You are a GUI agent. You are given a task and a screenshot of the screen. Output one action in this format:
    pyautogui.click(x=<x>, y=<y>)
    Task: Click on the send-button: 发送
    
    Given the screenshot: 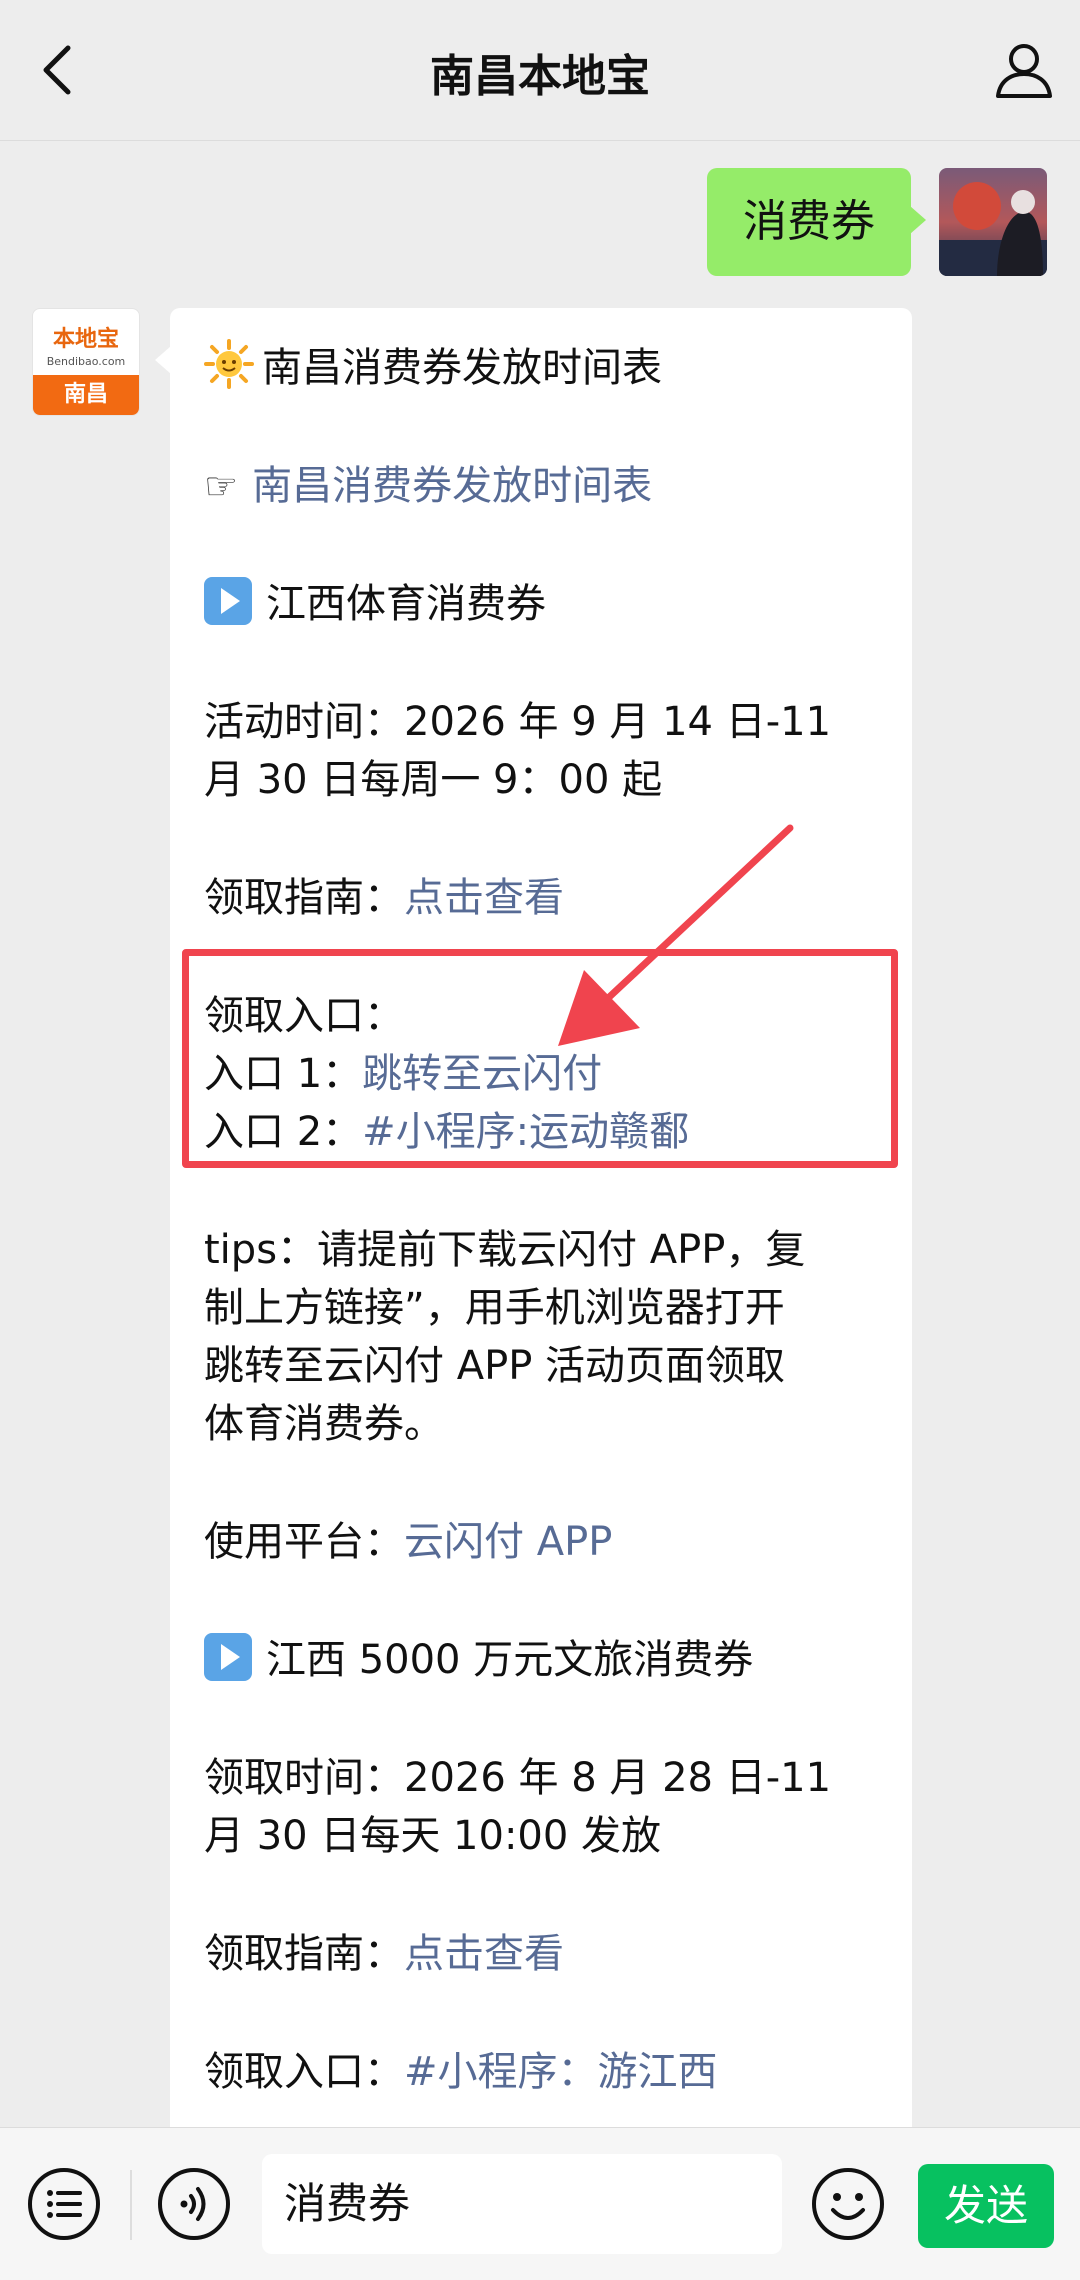 What is the action you would take?
    pyautogui.click(x=986, y=2206)
    